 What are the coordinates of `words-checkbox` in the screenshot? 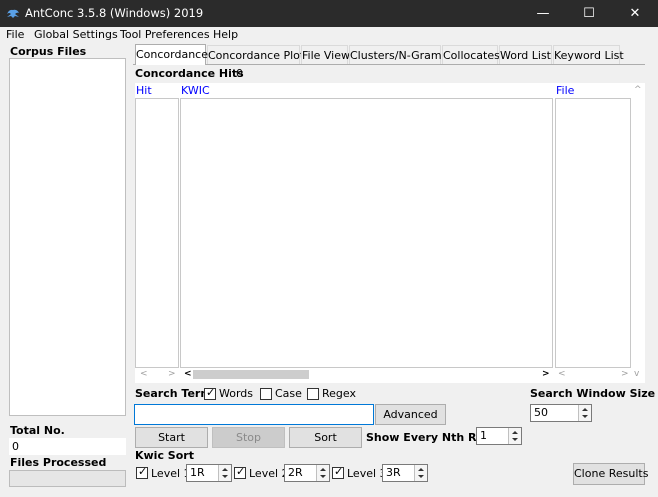 It's located at (210, 393).